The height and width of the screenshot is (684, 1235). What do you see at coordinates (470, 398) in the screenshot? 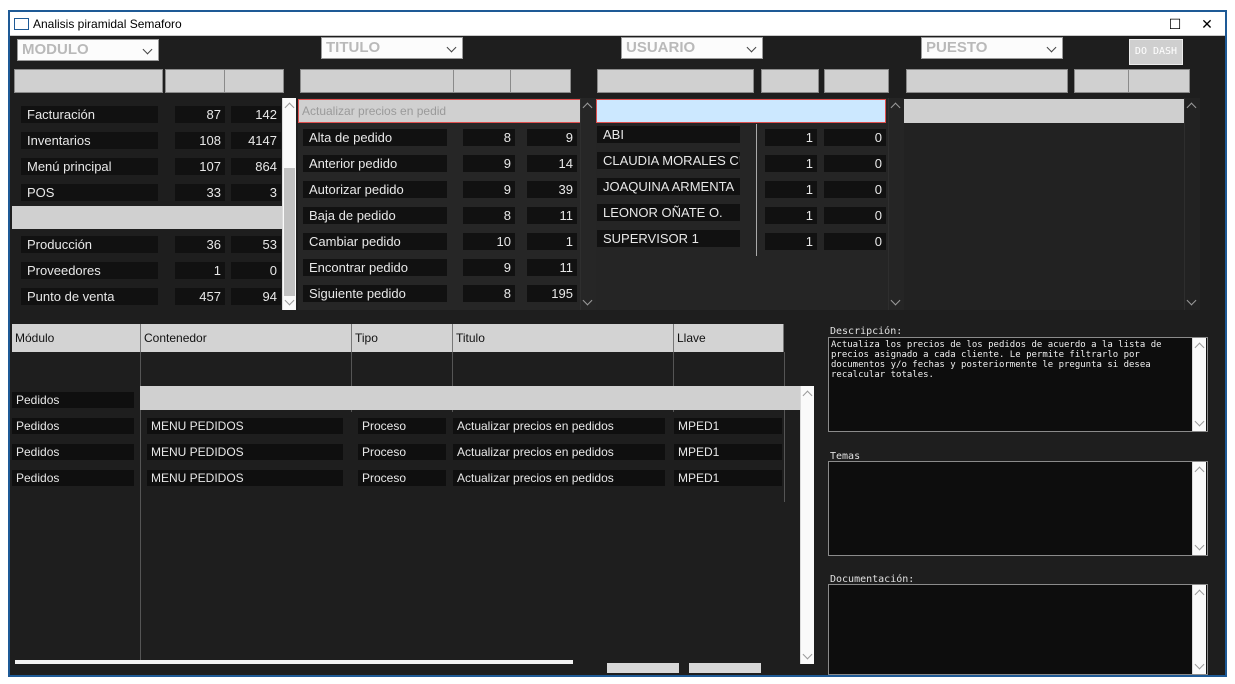
I see `grid-selected-row` at bounding box center [470, 398].